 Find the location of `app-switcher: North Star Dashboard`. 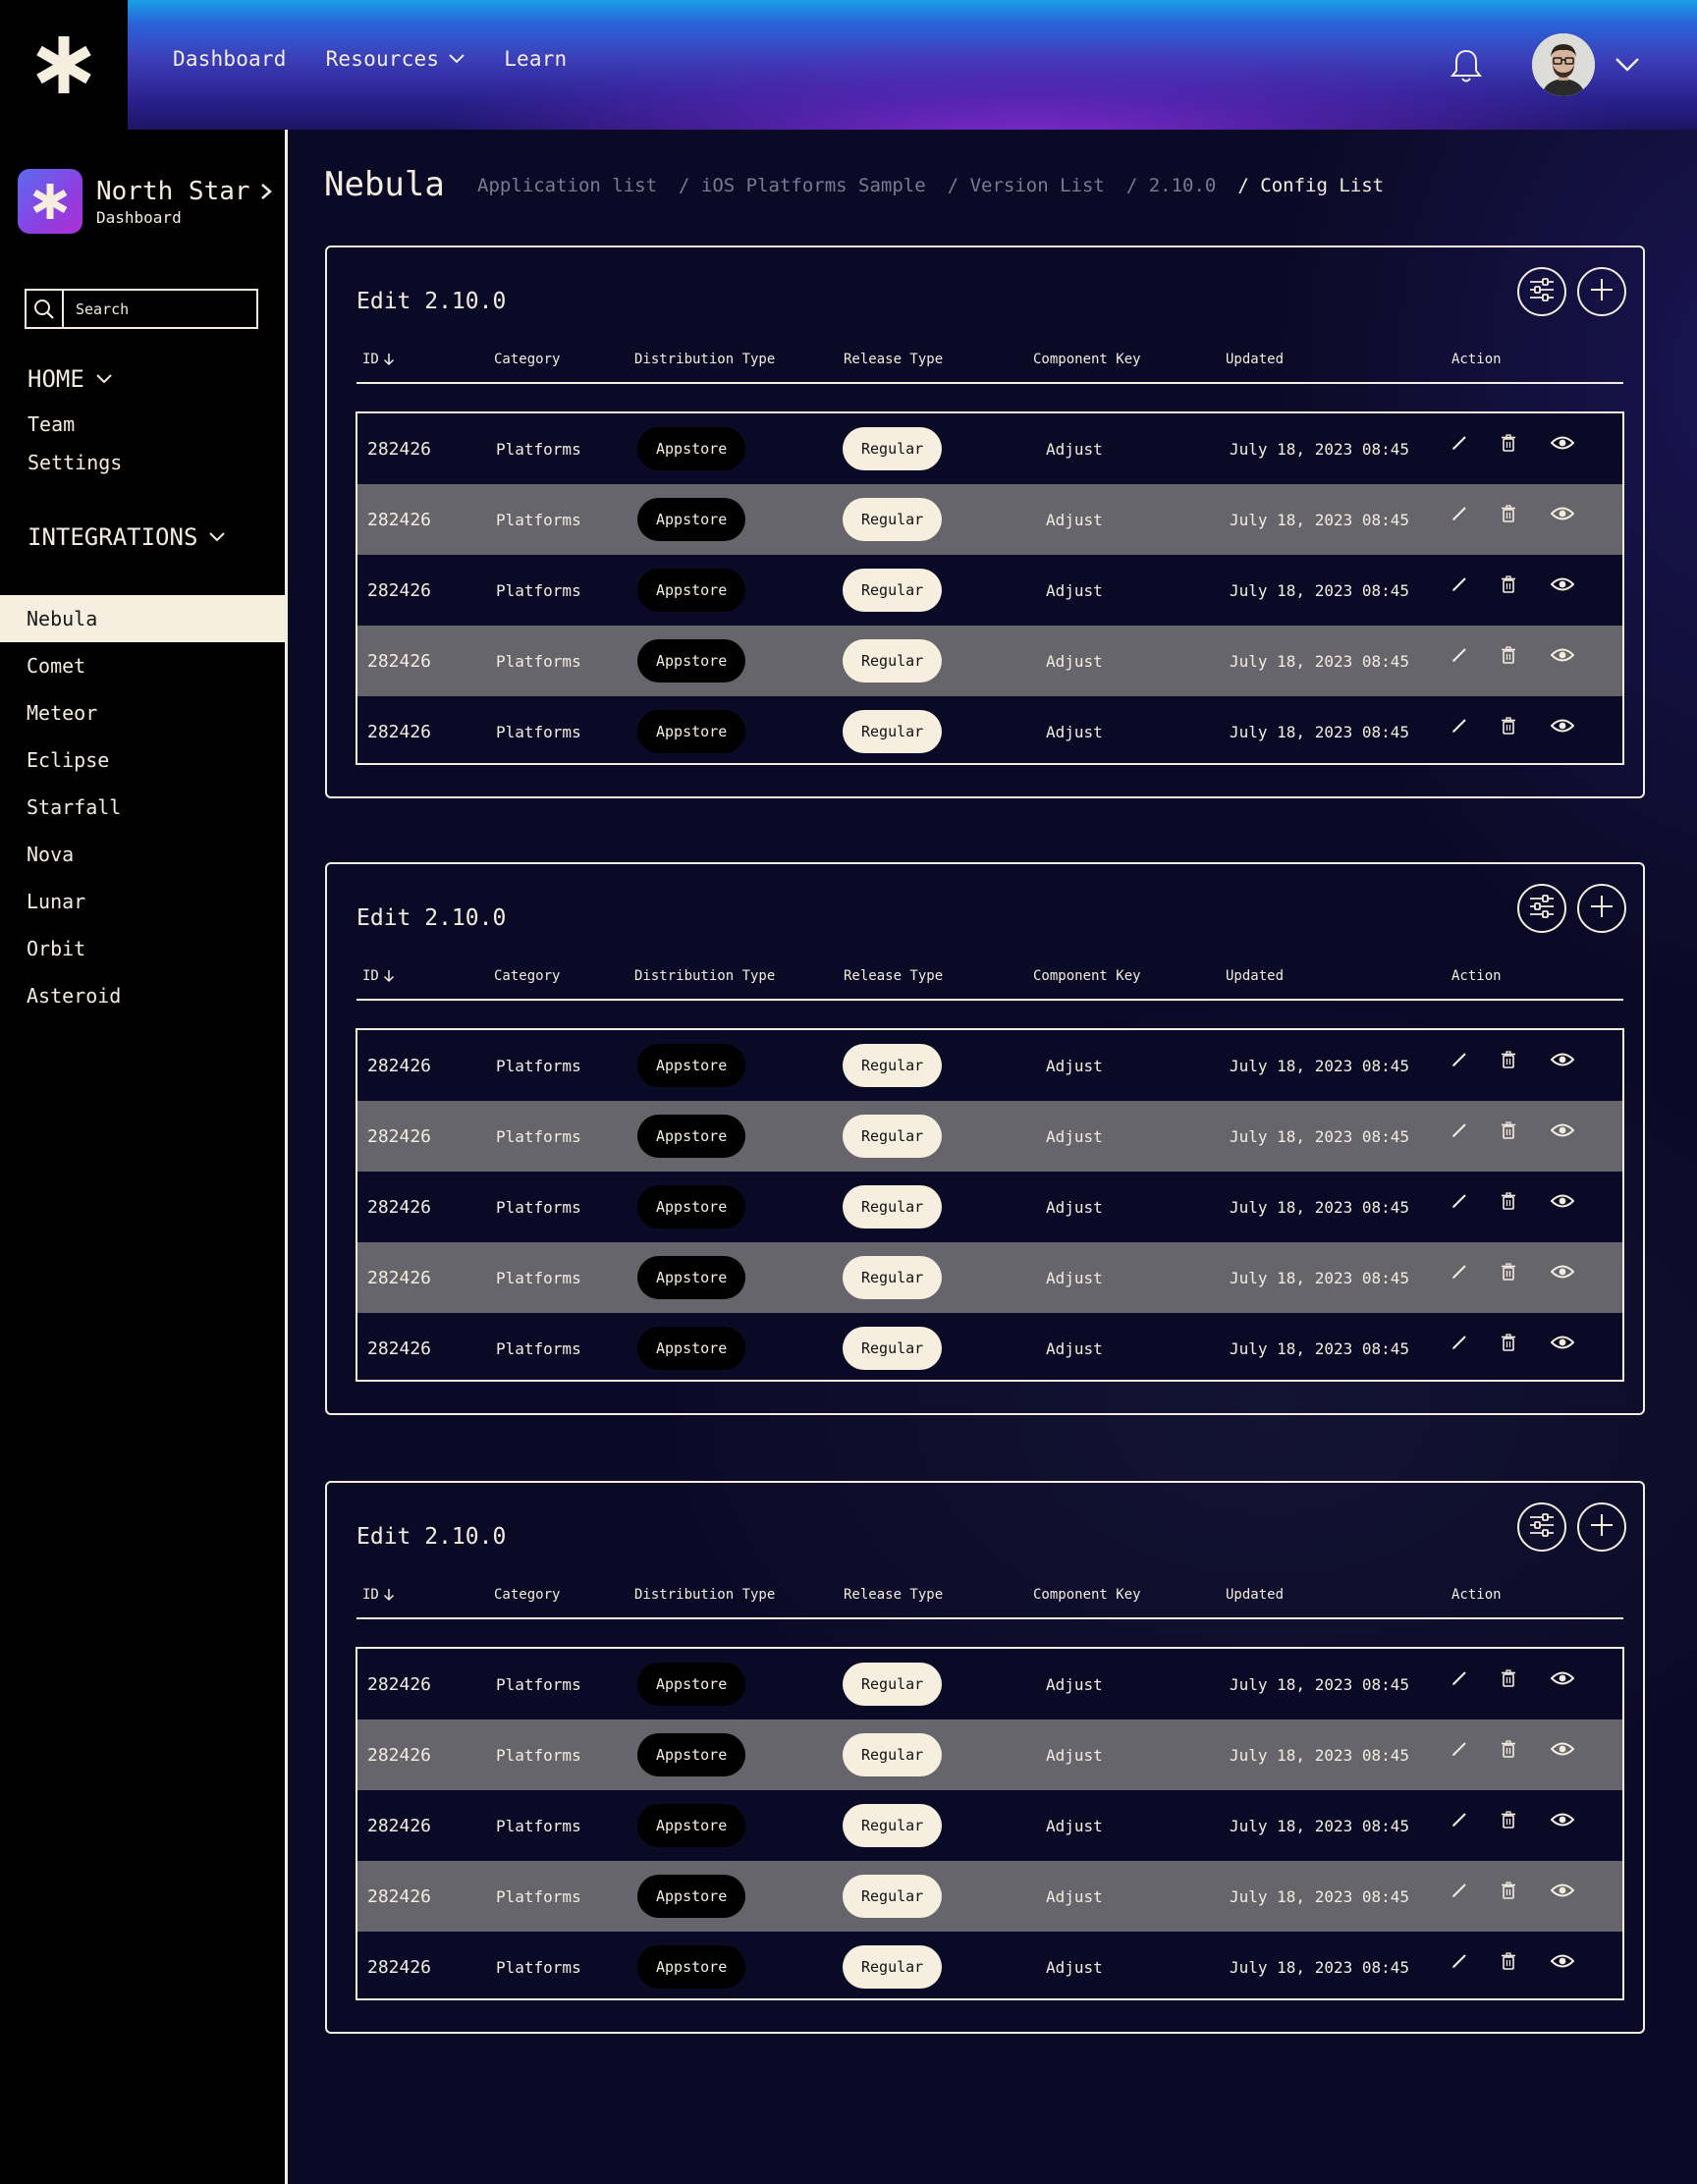

app-switcher: North Star Dashboard is located at coordinates (145, 201).